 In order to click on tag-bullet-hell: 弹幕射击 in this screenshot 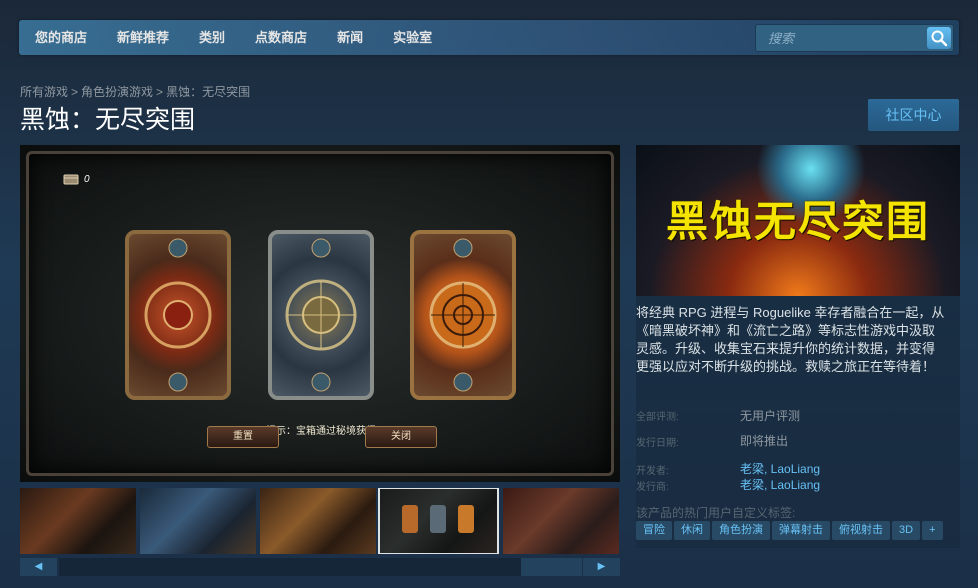, I will do `click(801, 530)`.